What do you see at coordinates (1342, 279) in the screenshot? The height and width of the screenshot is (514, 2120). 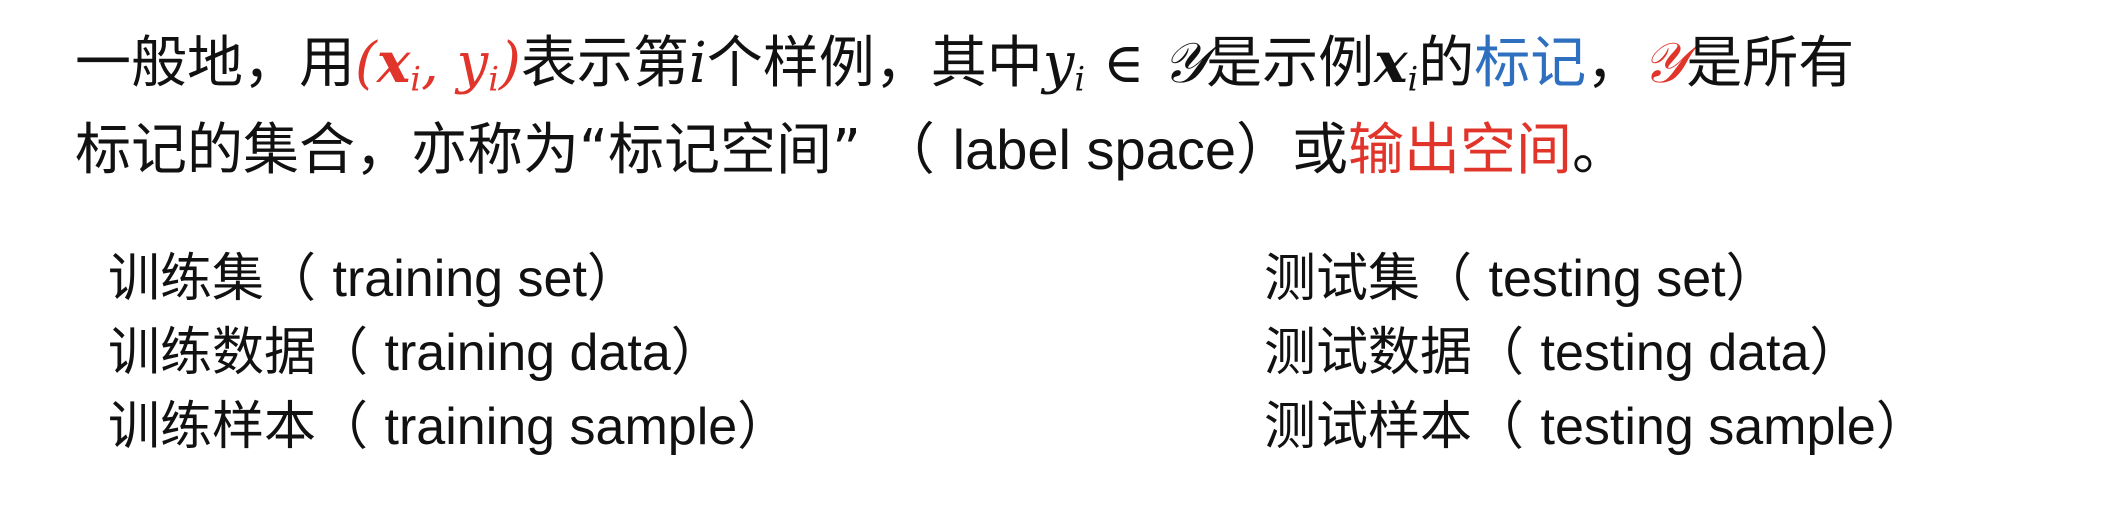 I see `term-zh: 测试集` at bounding box center [1342, 279].